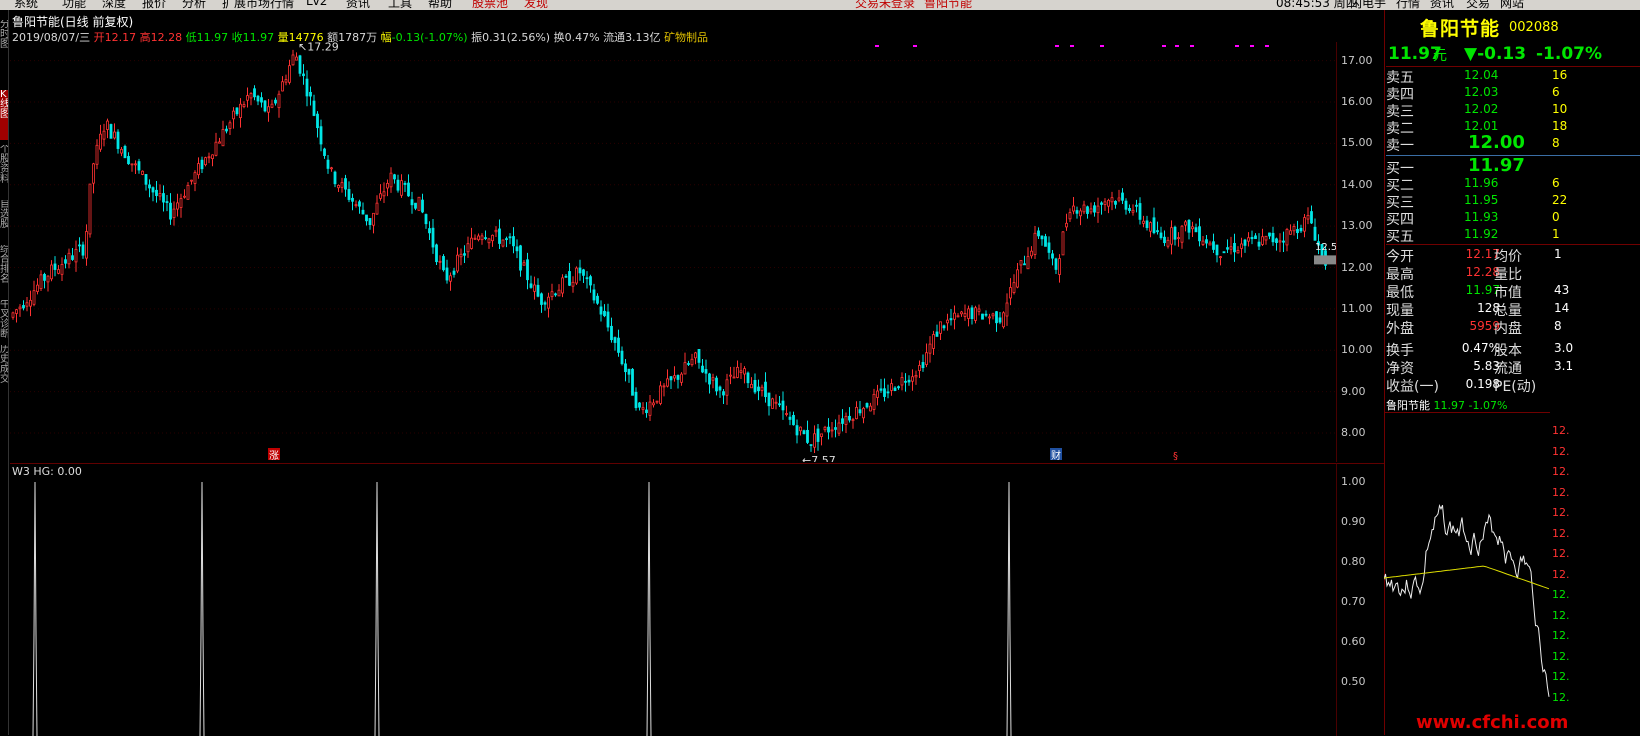 The width and height of the screenshot is (1640, 736). What do you see at coordinates (1325, 260) in the screenshot?
I see `last-price-tag` at bounding box center [1325, 260].